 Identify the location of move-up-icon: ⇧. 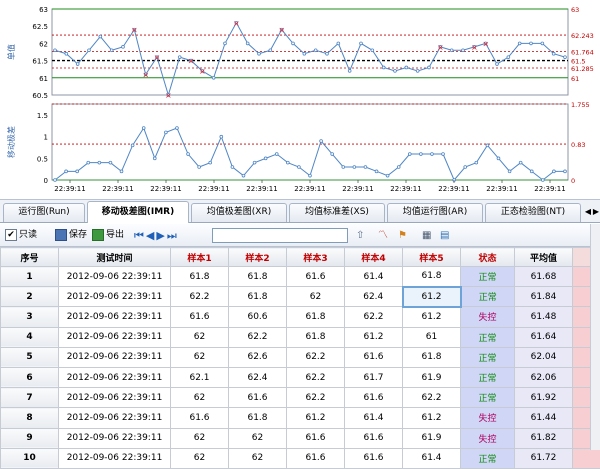
(360, 235).